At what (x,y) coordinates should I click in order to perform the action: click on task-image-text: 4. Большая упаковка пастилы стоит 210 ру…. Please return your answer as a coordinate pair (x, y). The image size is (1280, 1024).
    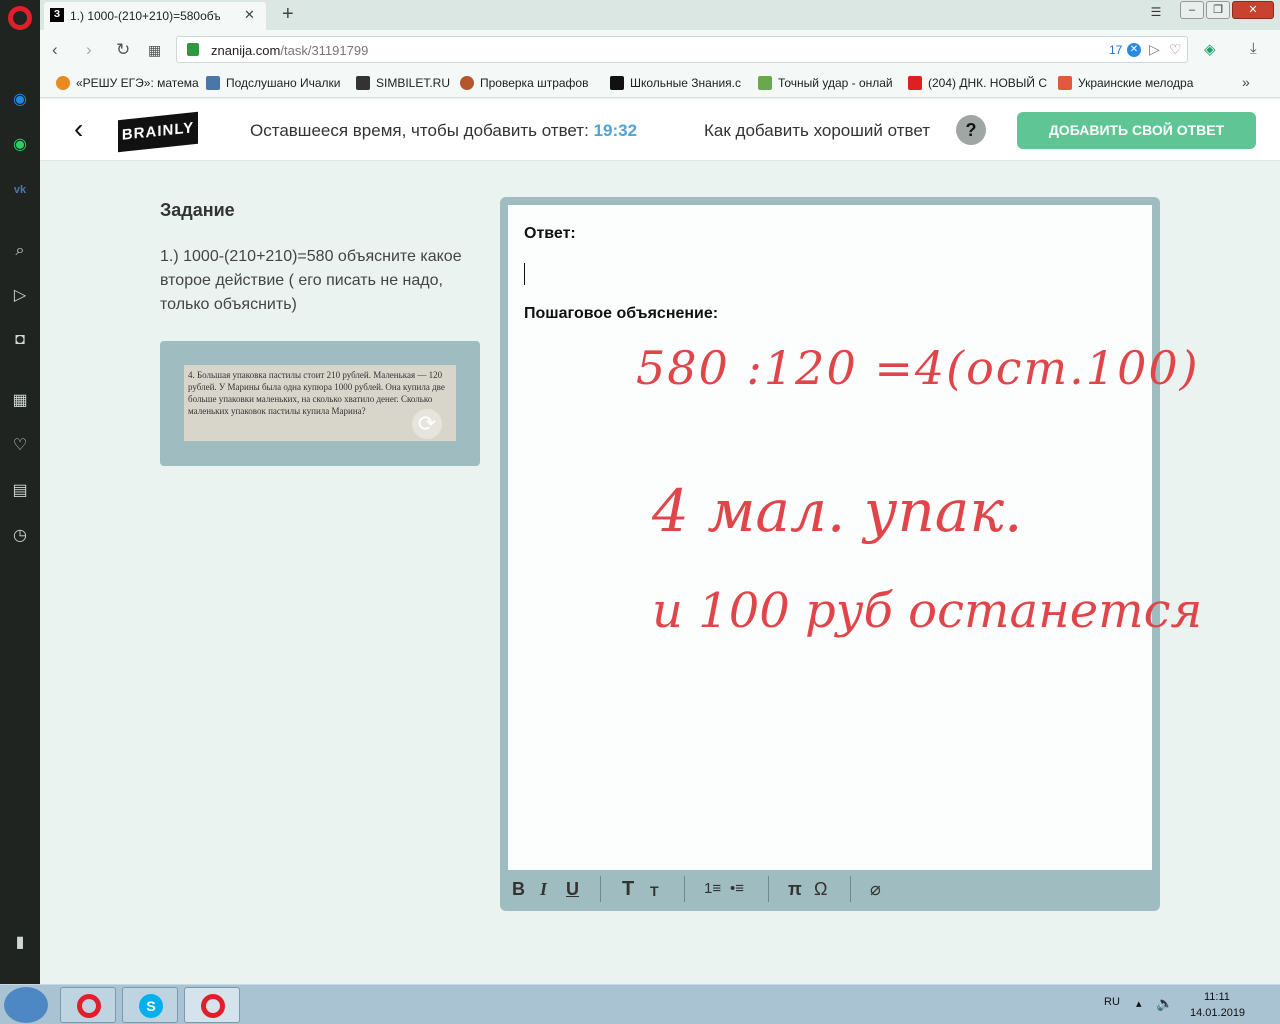
    Looking at the image, I should click on (316, 393).